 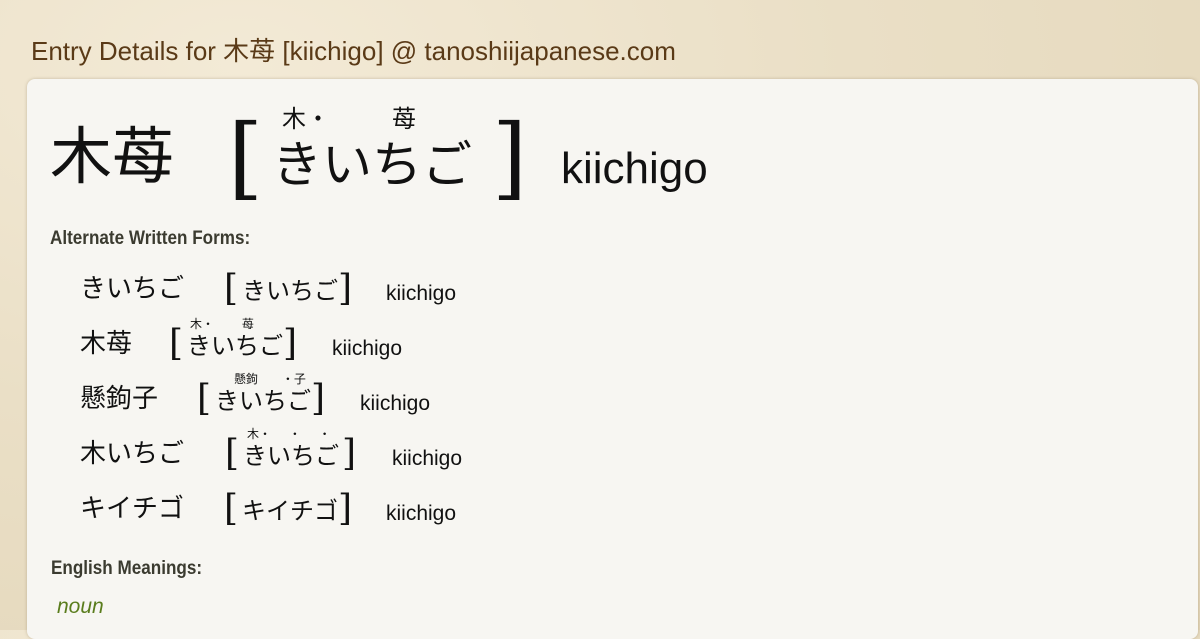 I want to click on alt-form-furigana: 木・ ・ ・, so click(x=289, y=434).